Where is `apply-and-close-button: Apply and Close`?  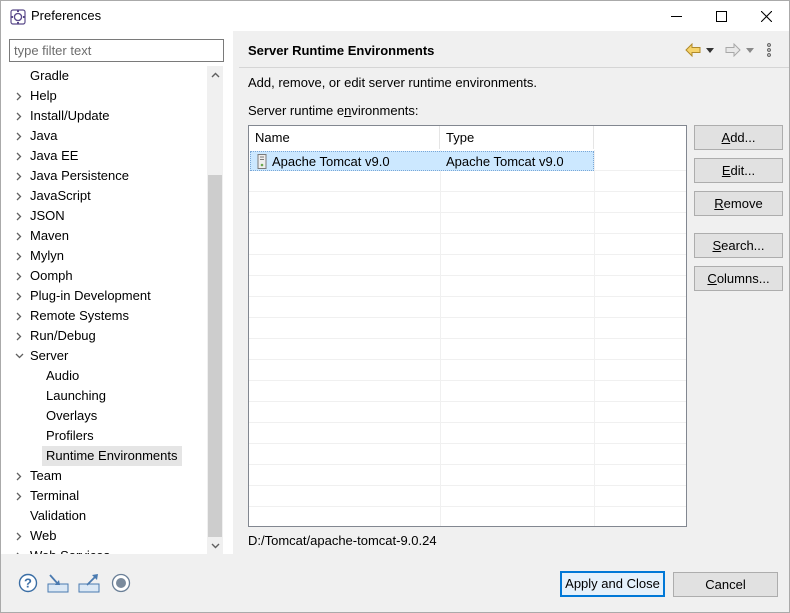
apply-and-close-button: Apply and Close is located at coordinates (612, 584).